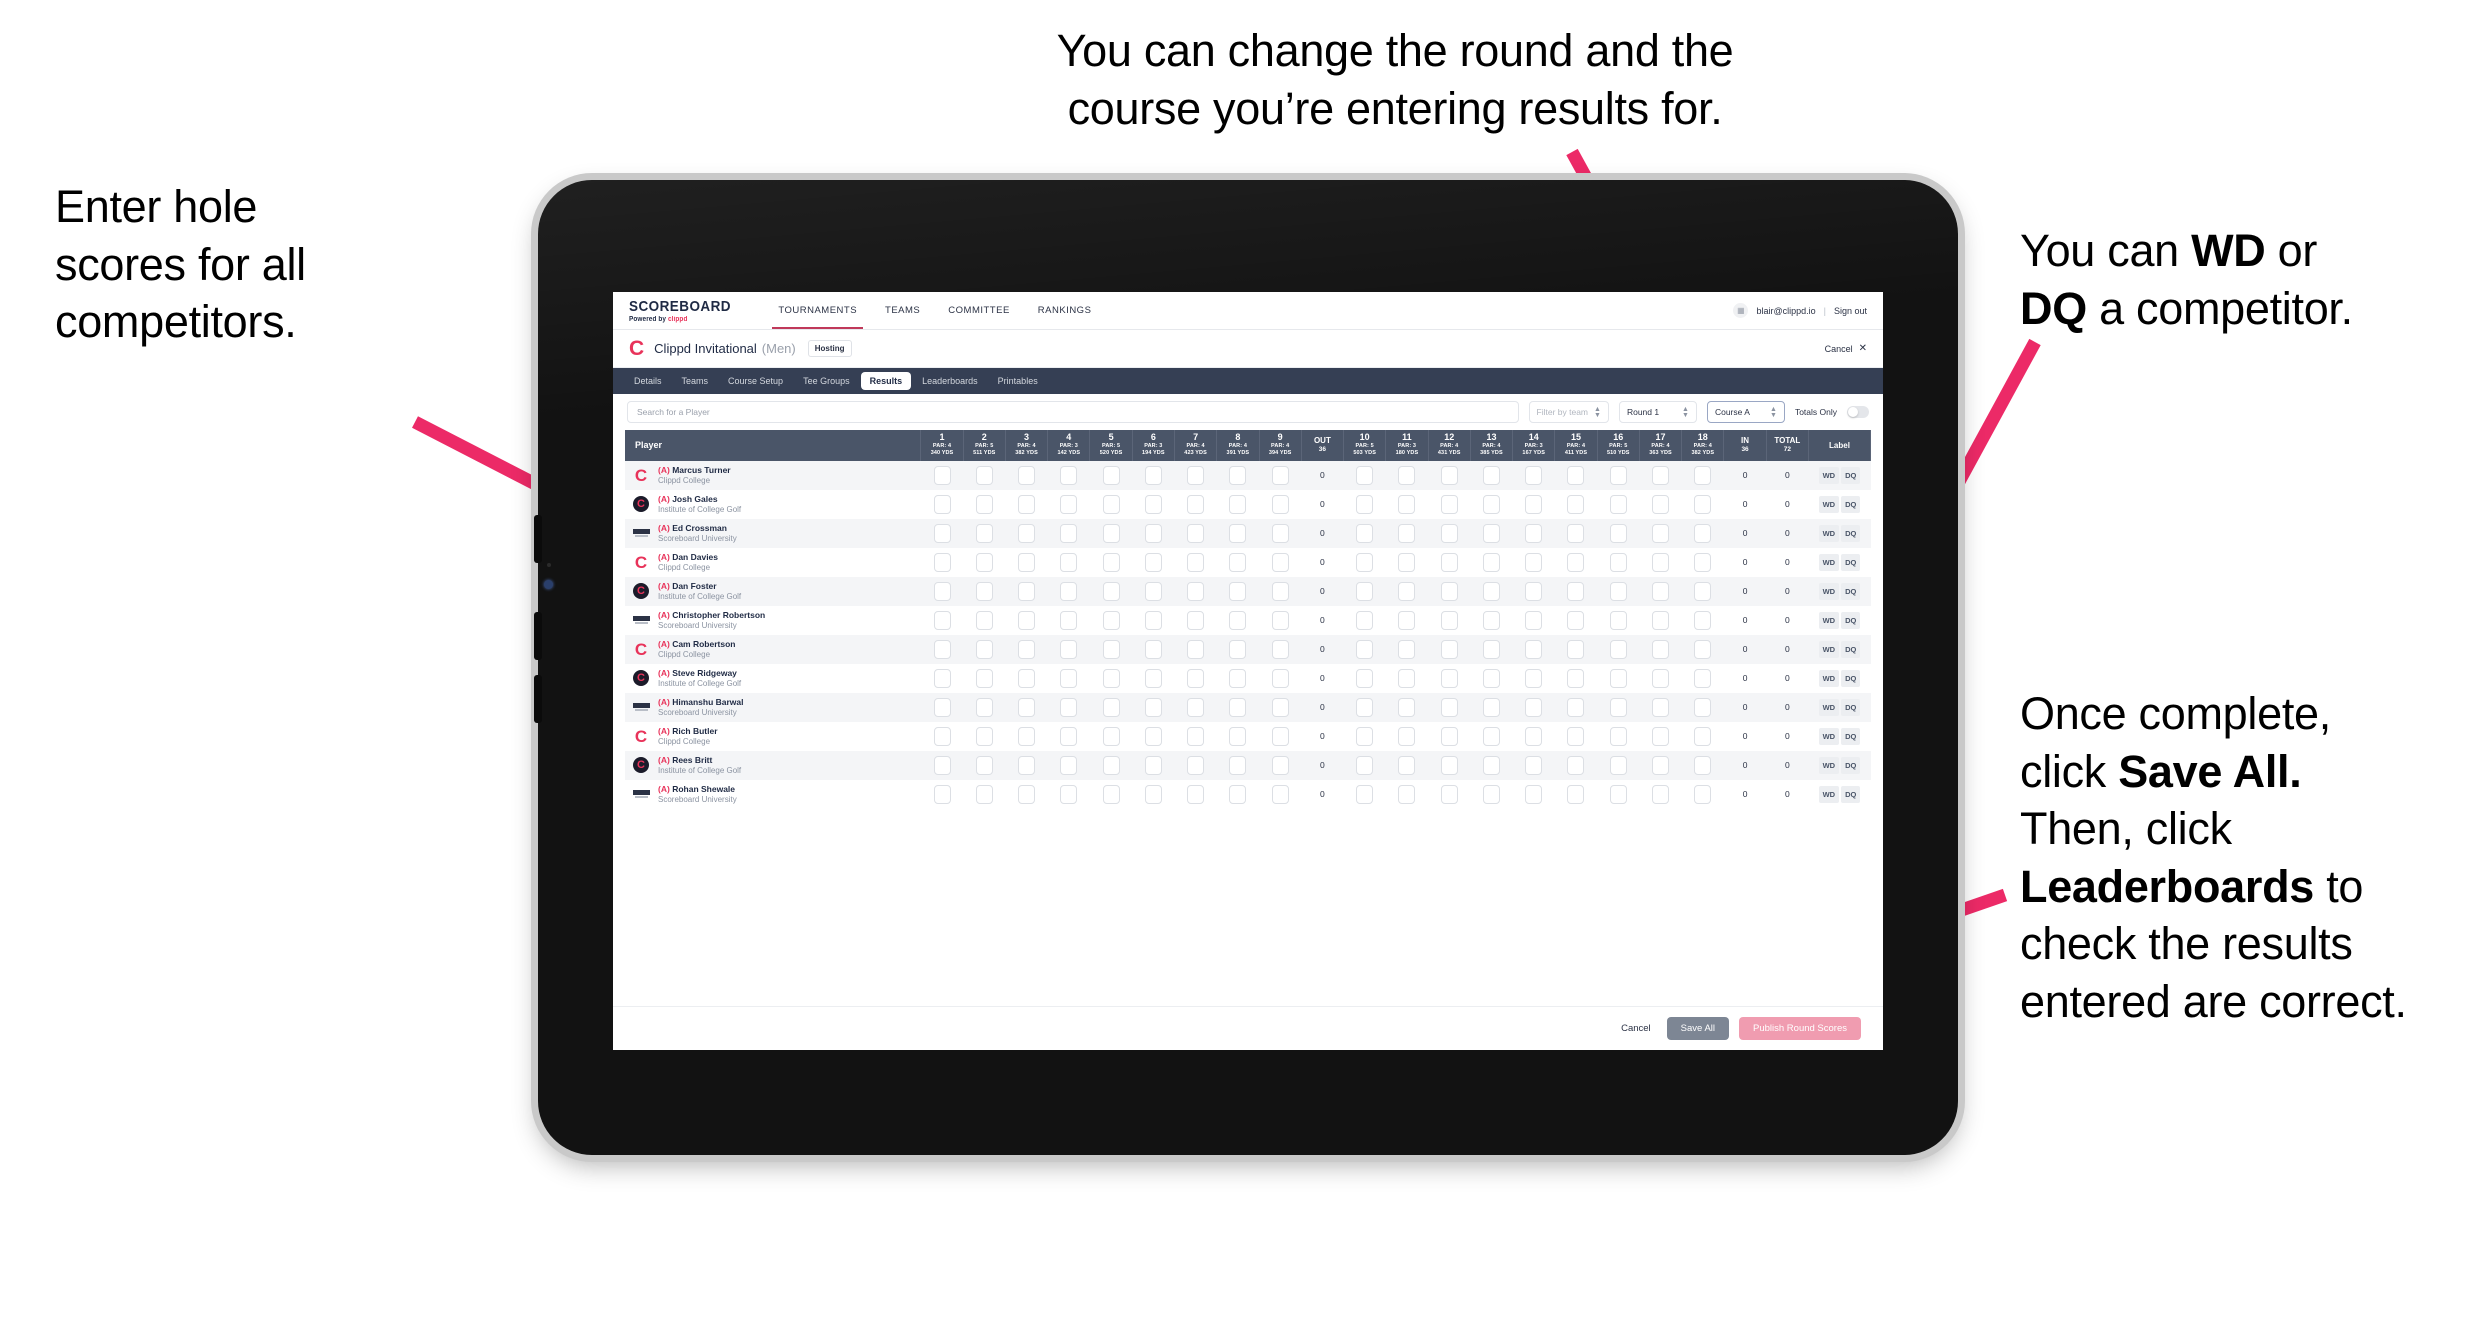  Describe the element at coordinates (1846, 348) in the screenshot. I see `cancel-tournament-button: Cancel ✕` at that location.